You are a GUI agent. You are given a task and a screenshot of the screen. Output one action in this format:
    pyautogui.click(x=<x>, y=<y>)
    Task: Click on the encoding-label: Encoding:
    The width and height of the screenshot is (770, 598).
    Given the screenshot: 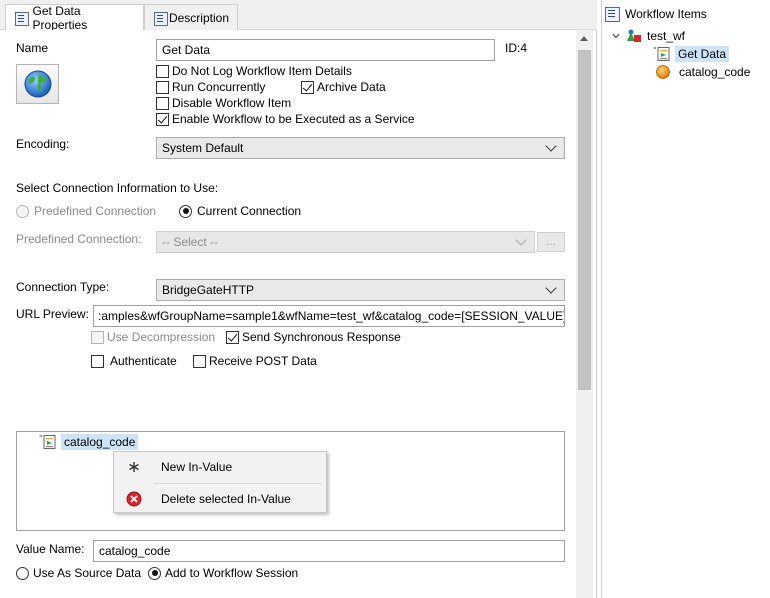 What is the action you would take?
    pyautogui.click(x=43, y=144)
    